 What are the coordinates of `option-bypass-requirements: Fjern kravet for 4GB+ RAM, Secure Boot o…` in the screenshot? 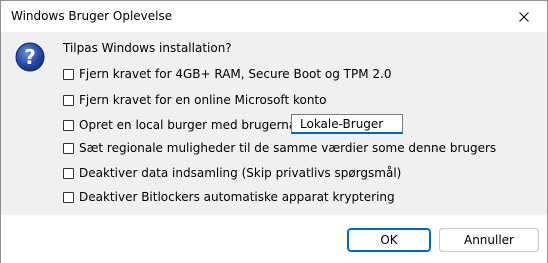 It's located at (227, 74).